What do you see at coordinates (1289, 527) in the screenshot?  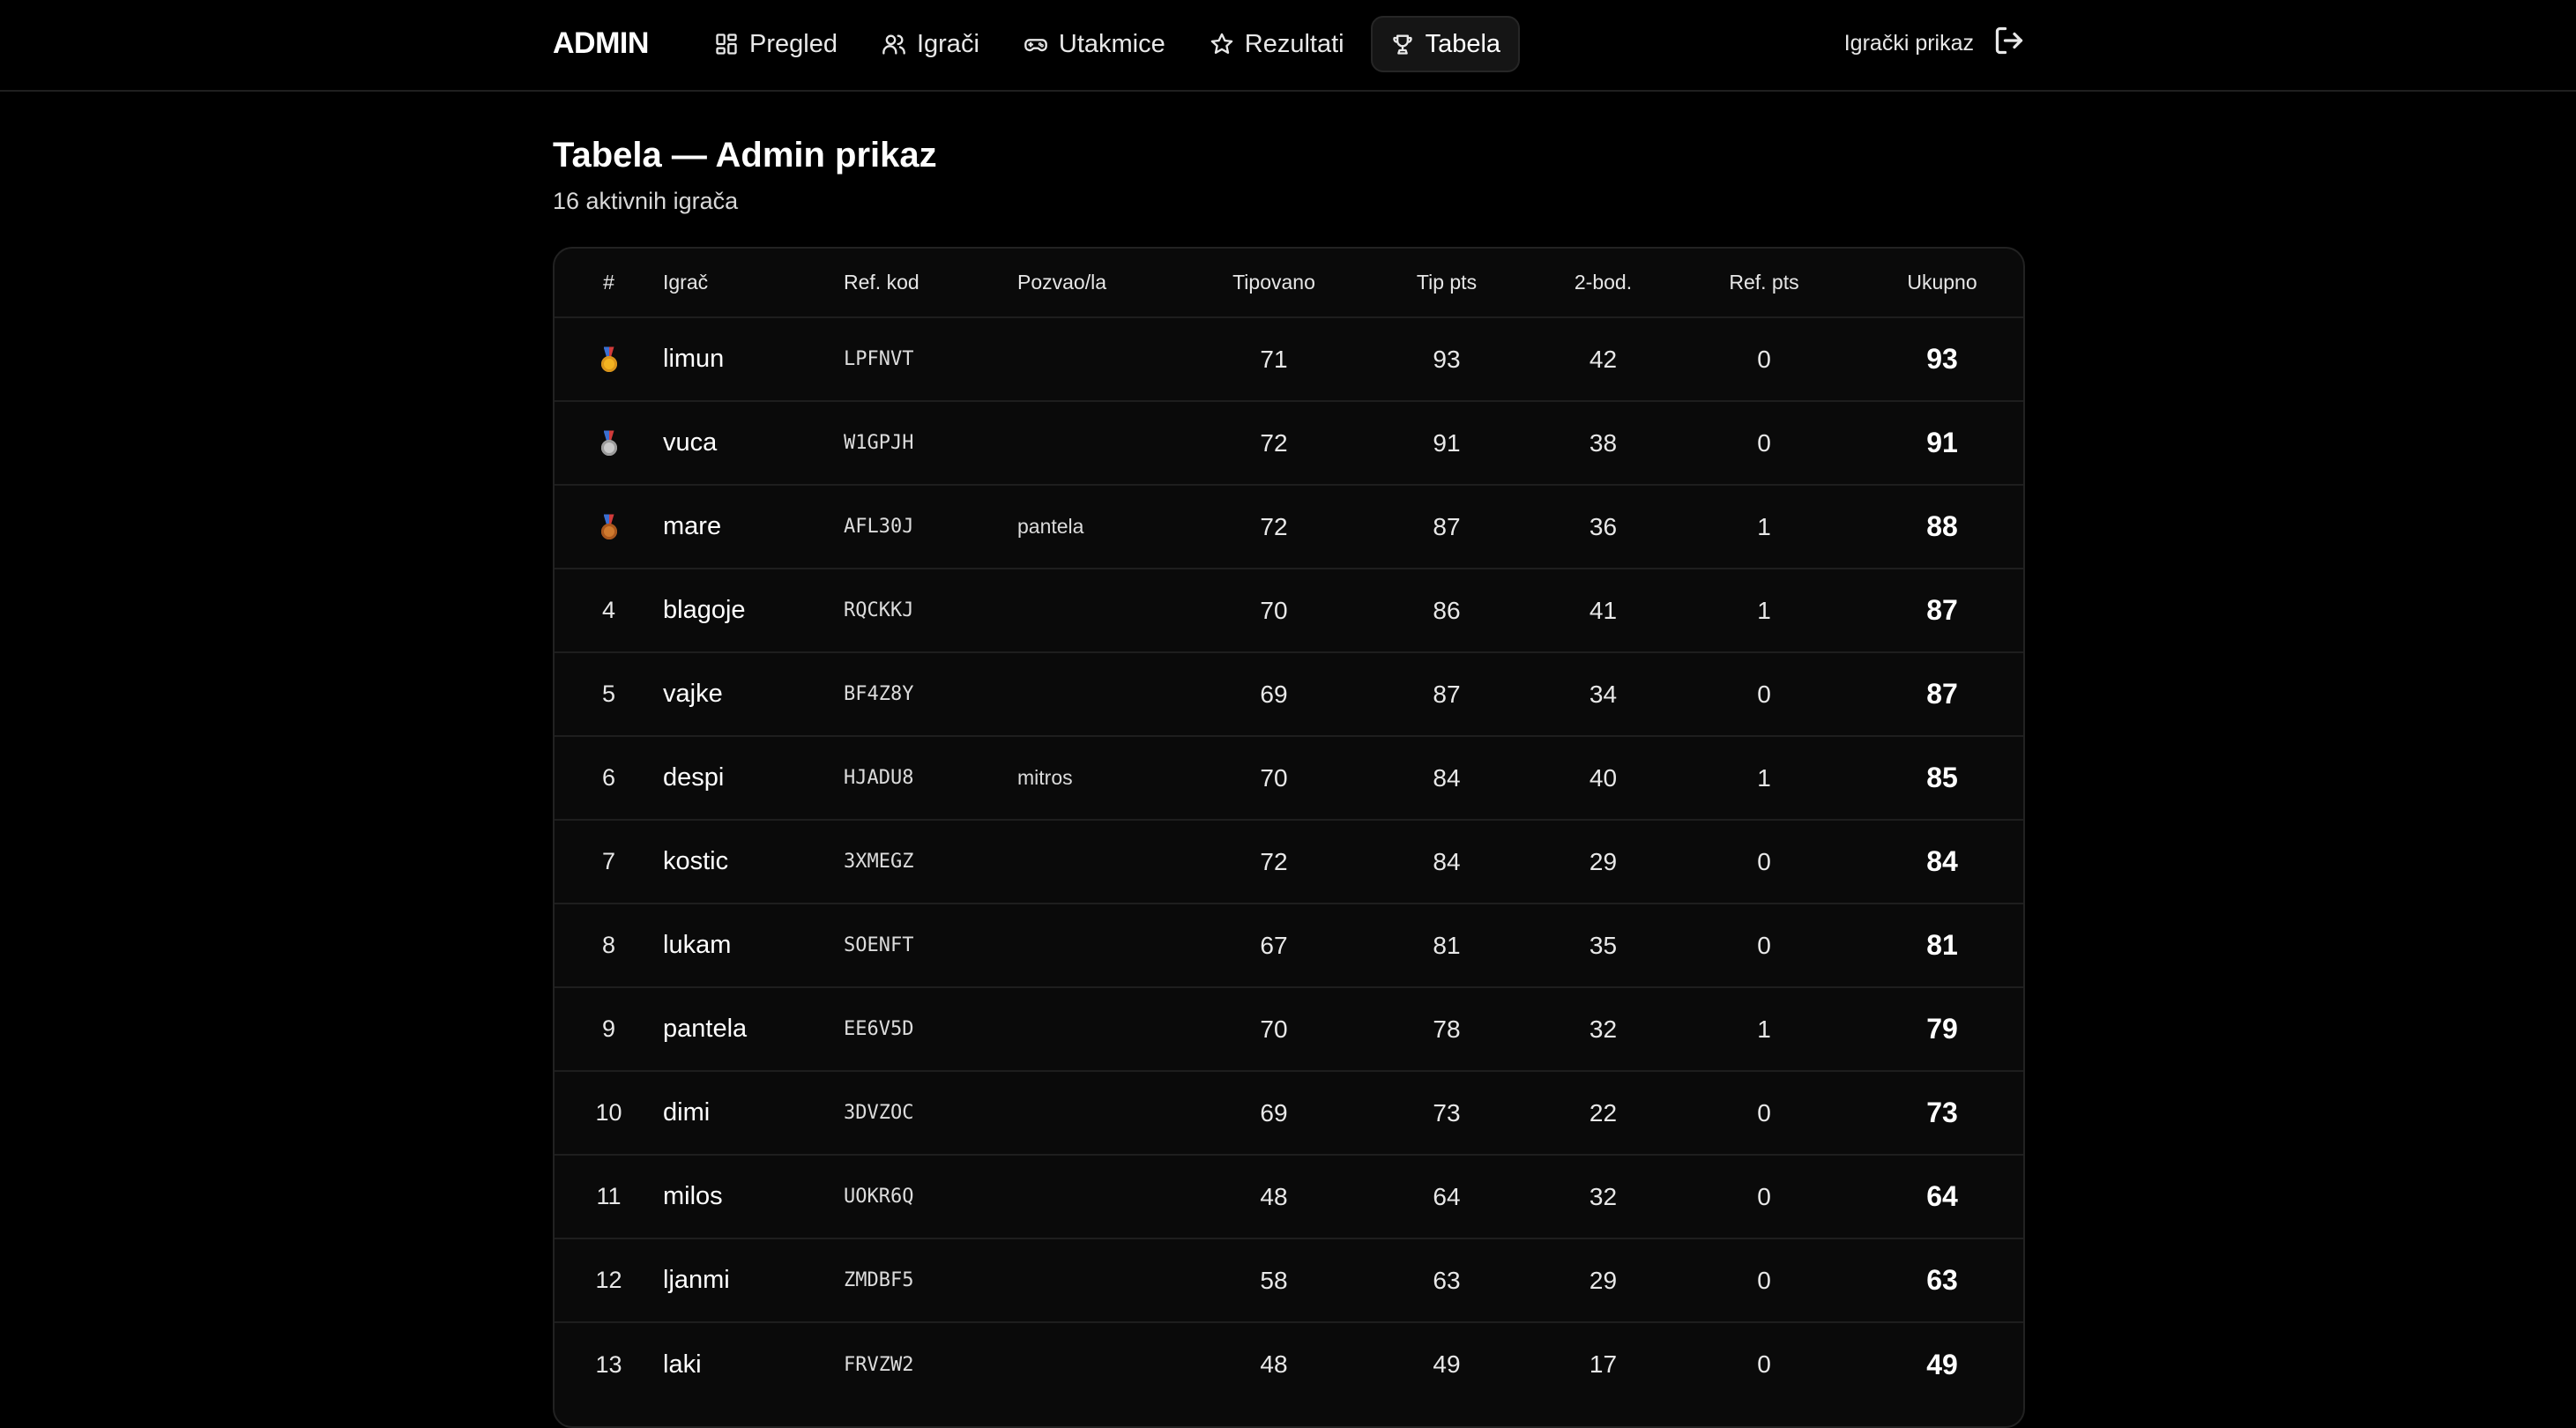 I see `table-row: mare AFL30J pantela 72 87 36 1 88` at bounding box center [1289, 527].